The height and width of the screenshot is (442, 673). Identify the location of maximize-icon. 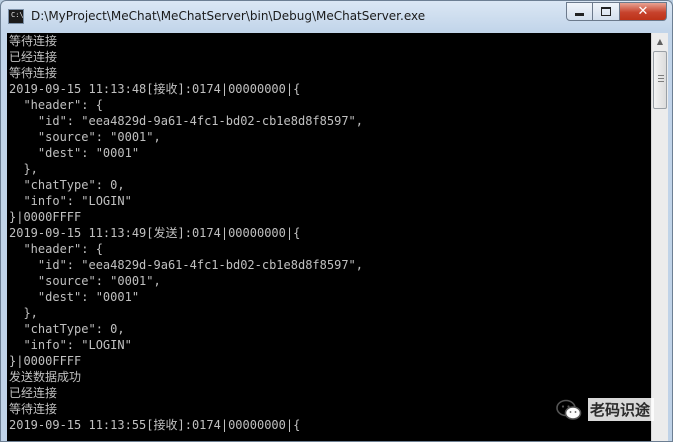
(606, 11).